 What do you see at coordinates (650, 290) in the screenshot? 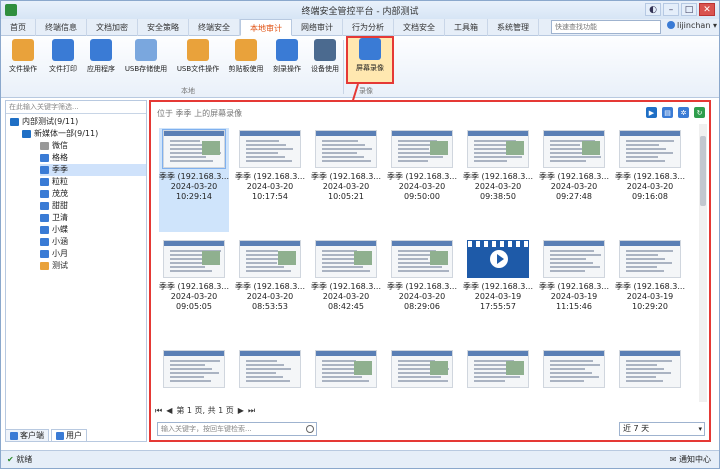
I see `recording-item: 季季 (192.168.3... 2024-03-19 10:29:20` at bounding box center [650, 290].